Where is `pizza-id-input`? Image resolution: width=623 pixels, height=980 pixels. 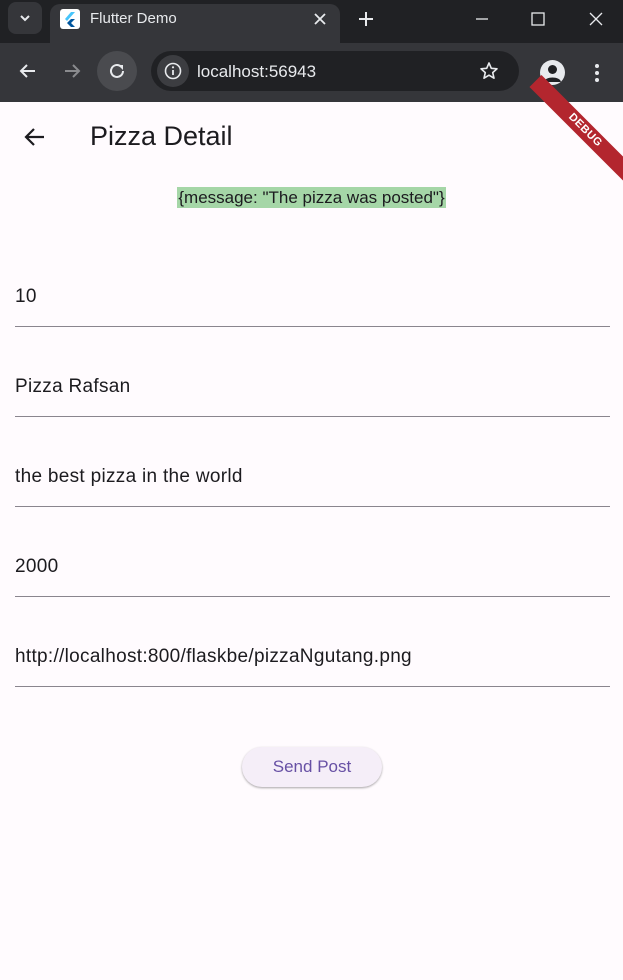 pizza-id-input is located at coordinates (312, 297).